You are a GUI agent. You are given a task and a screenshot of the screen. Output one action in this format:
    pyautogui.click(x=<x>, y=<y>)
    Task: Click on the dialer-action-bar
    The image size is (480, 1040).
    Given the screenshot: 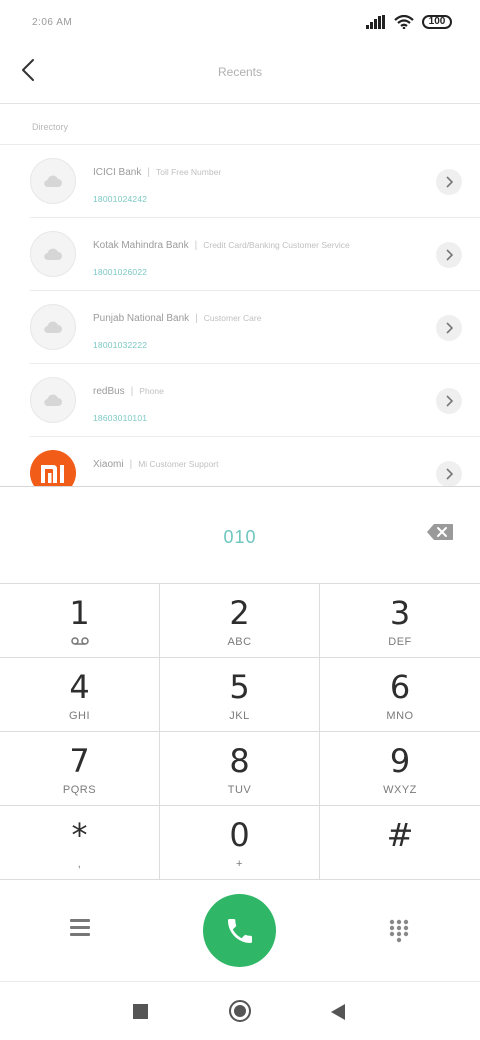 What is the action you would take?
    pyautogui.click(x=240, y=930)
    